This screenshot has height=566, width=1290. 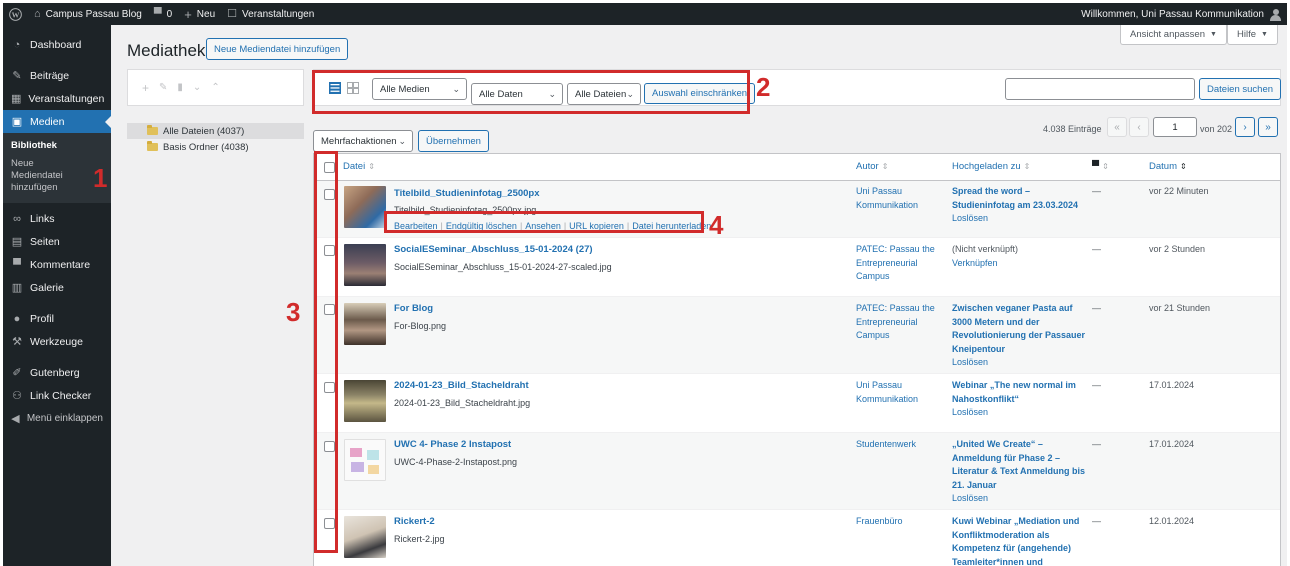 What do you see at coordinates (1018, 486) in the screenshot?
I see `parent-post-link: 21. Januar` at bounding box center [1018, 486].